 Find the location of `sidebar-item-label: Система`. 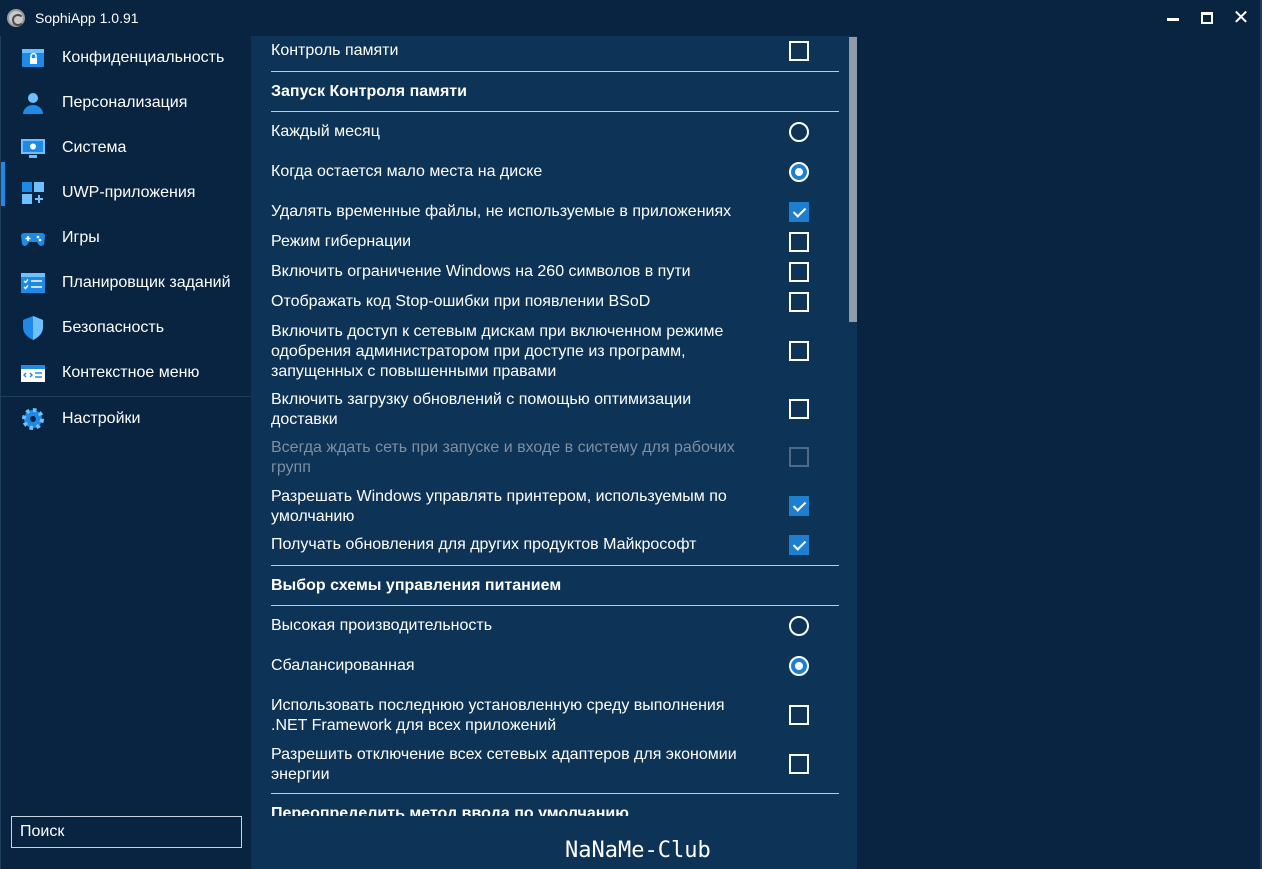

sidebar-item-label: Система is located at coordinates (94, 147).